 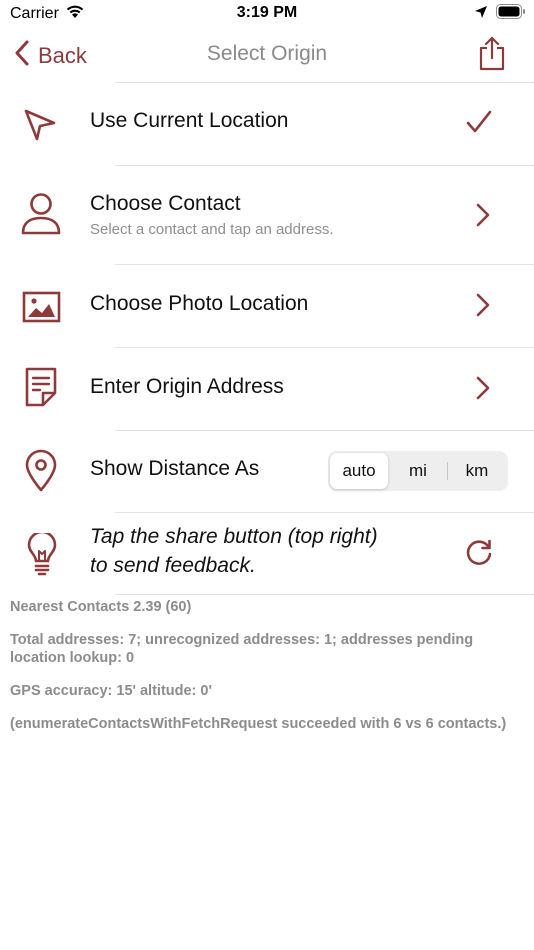 What do you see at coordinates (42, 556) in the screenshot?
I see `lightbulb-icon` at bounding box center [42, 556].